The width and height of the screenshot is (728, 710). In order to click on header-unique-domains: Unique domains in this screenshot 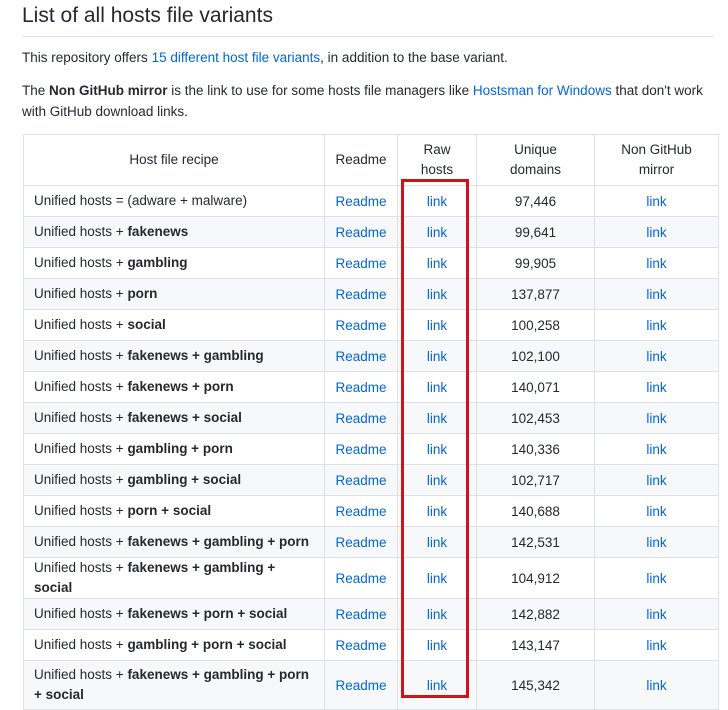, I will do `click(535, 160)`.